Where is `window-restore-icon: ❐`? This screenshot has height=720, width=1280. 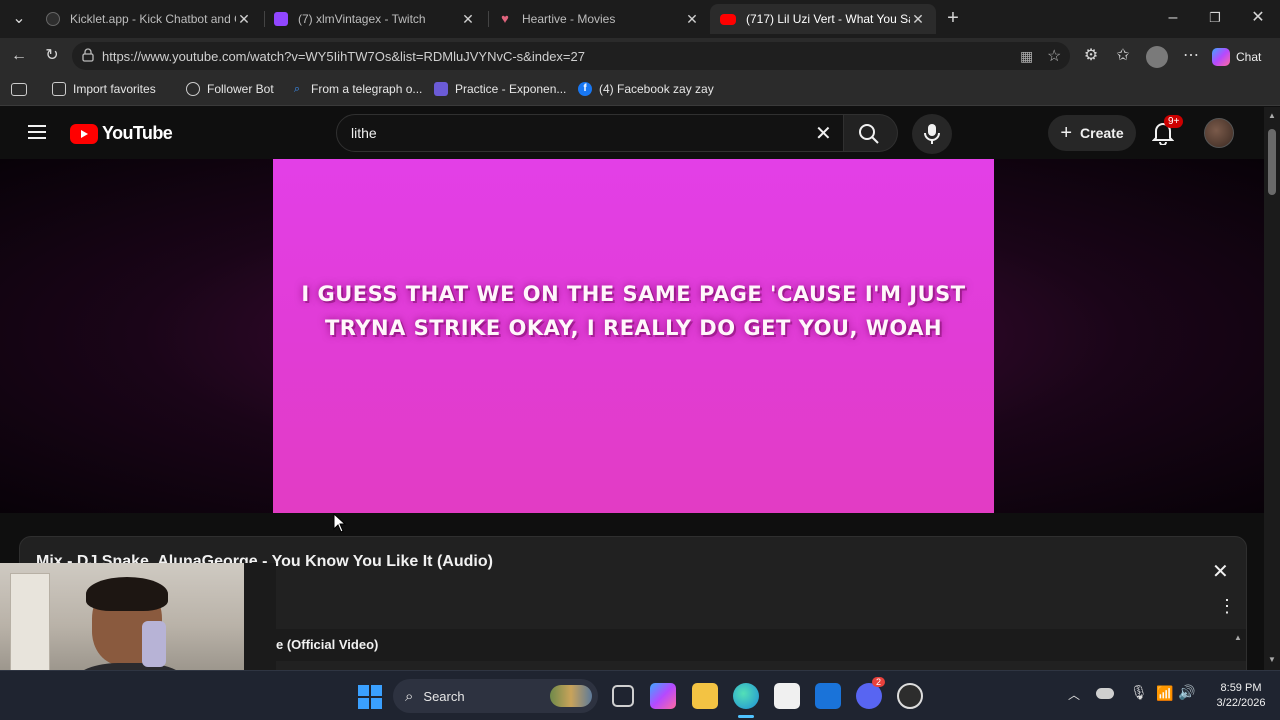 window-restore-icon: ❐ is located at coordinates (1215, 18).